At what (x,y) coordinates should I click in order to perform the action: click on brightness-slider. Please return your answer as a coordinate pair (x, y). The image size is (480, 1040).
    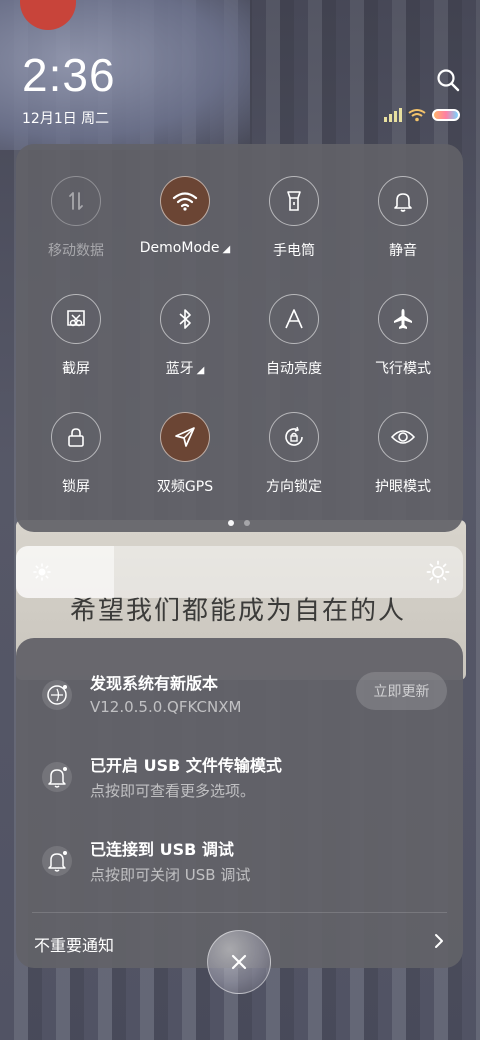
    Looking at the image, I should click on (239, 572).